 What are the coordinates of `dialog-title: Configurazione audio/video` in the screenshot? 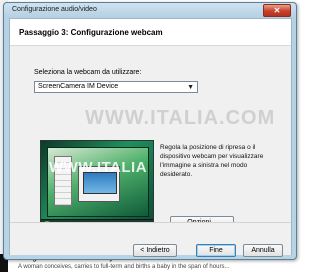 It's located at (54, 9).